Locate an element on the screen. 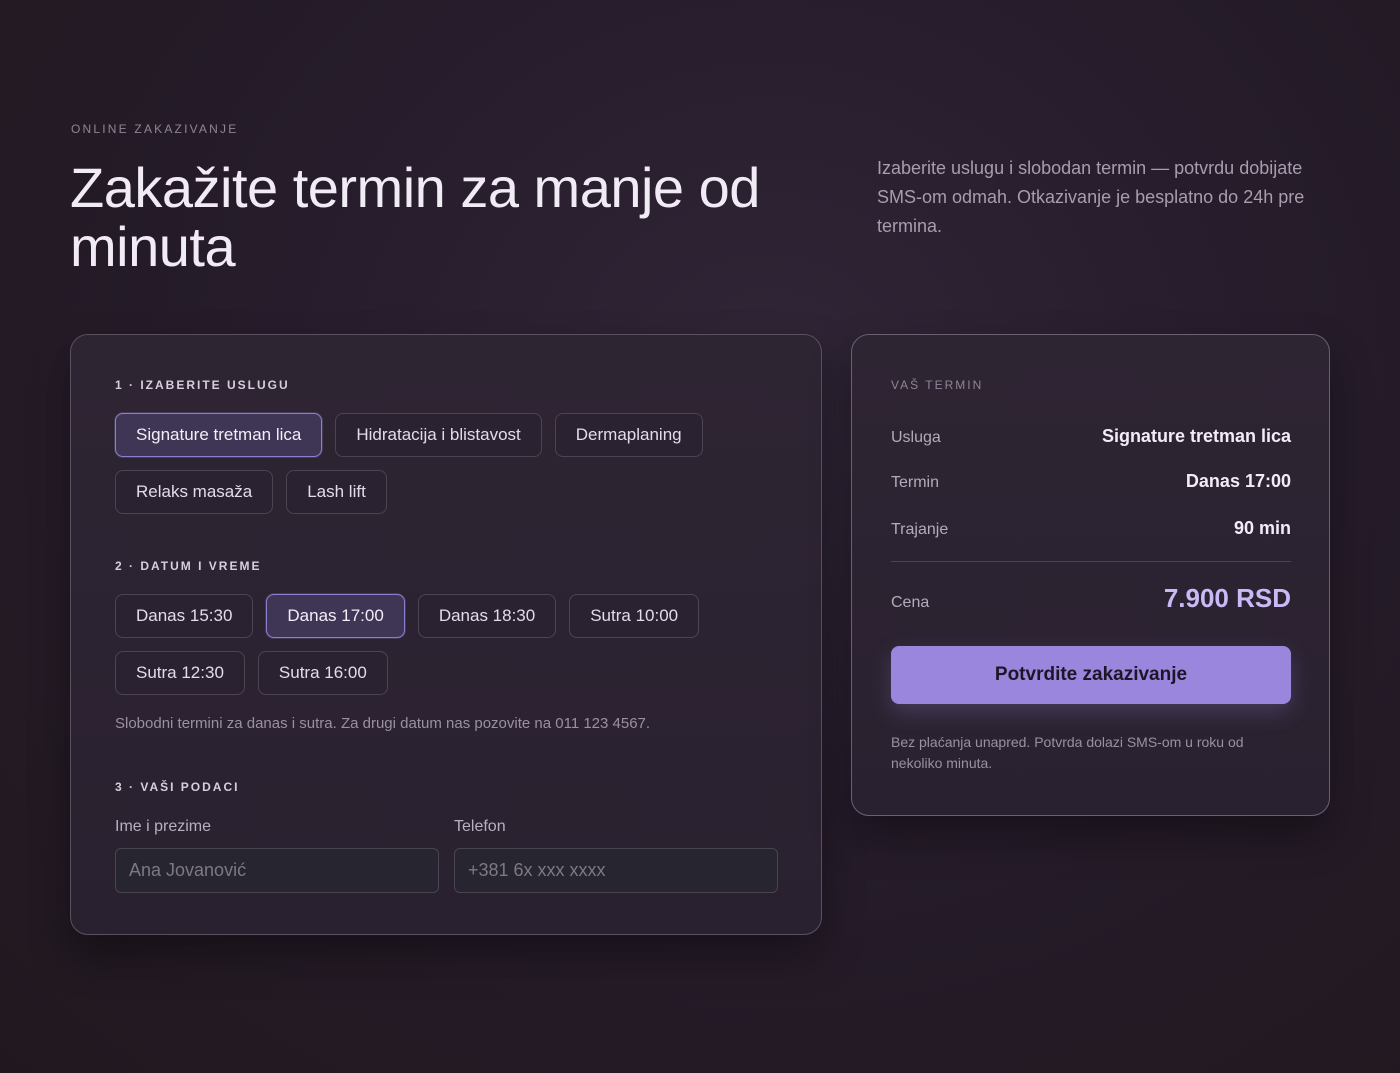  phone-label: Telefon is located at coordinates (480, 826).